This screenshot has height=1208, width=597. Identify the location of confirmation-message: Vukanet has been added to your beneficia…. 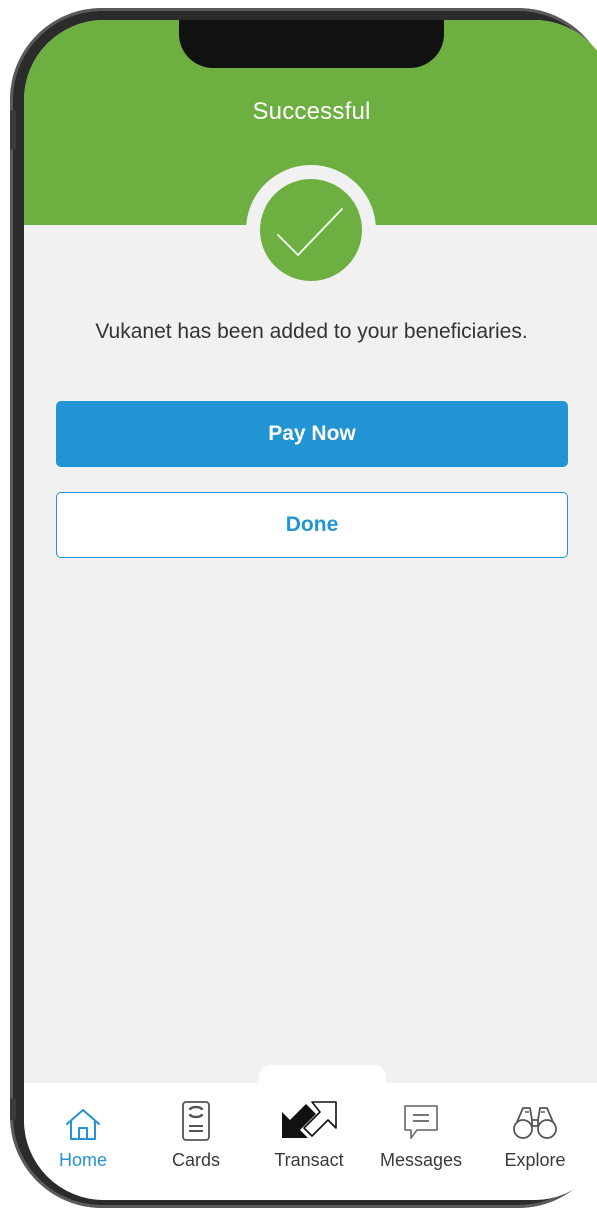
(311, 331).